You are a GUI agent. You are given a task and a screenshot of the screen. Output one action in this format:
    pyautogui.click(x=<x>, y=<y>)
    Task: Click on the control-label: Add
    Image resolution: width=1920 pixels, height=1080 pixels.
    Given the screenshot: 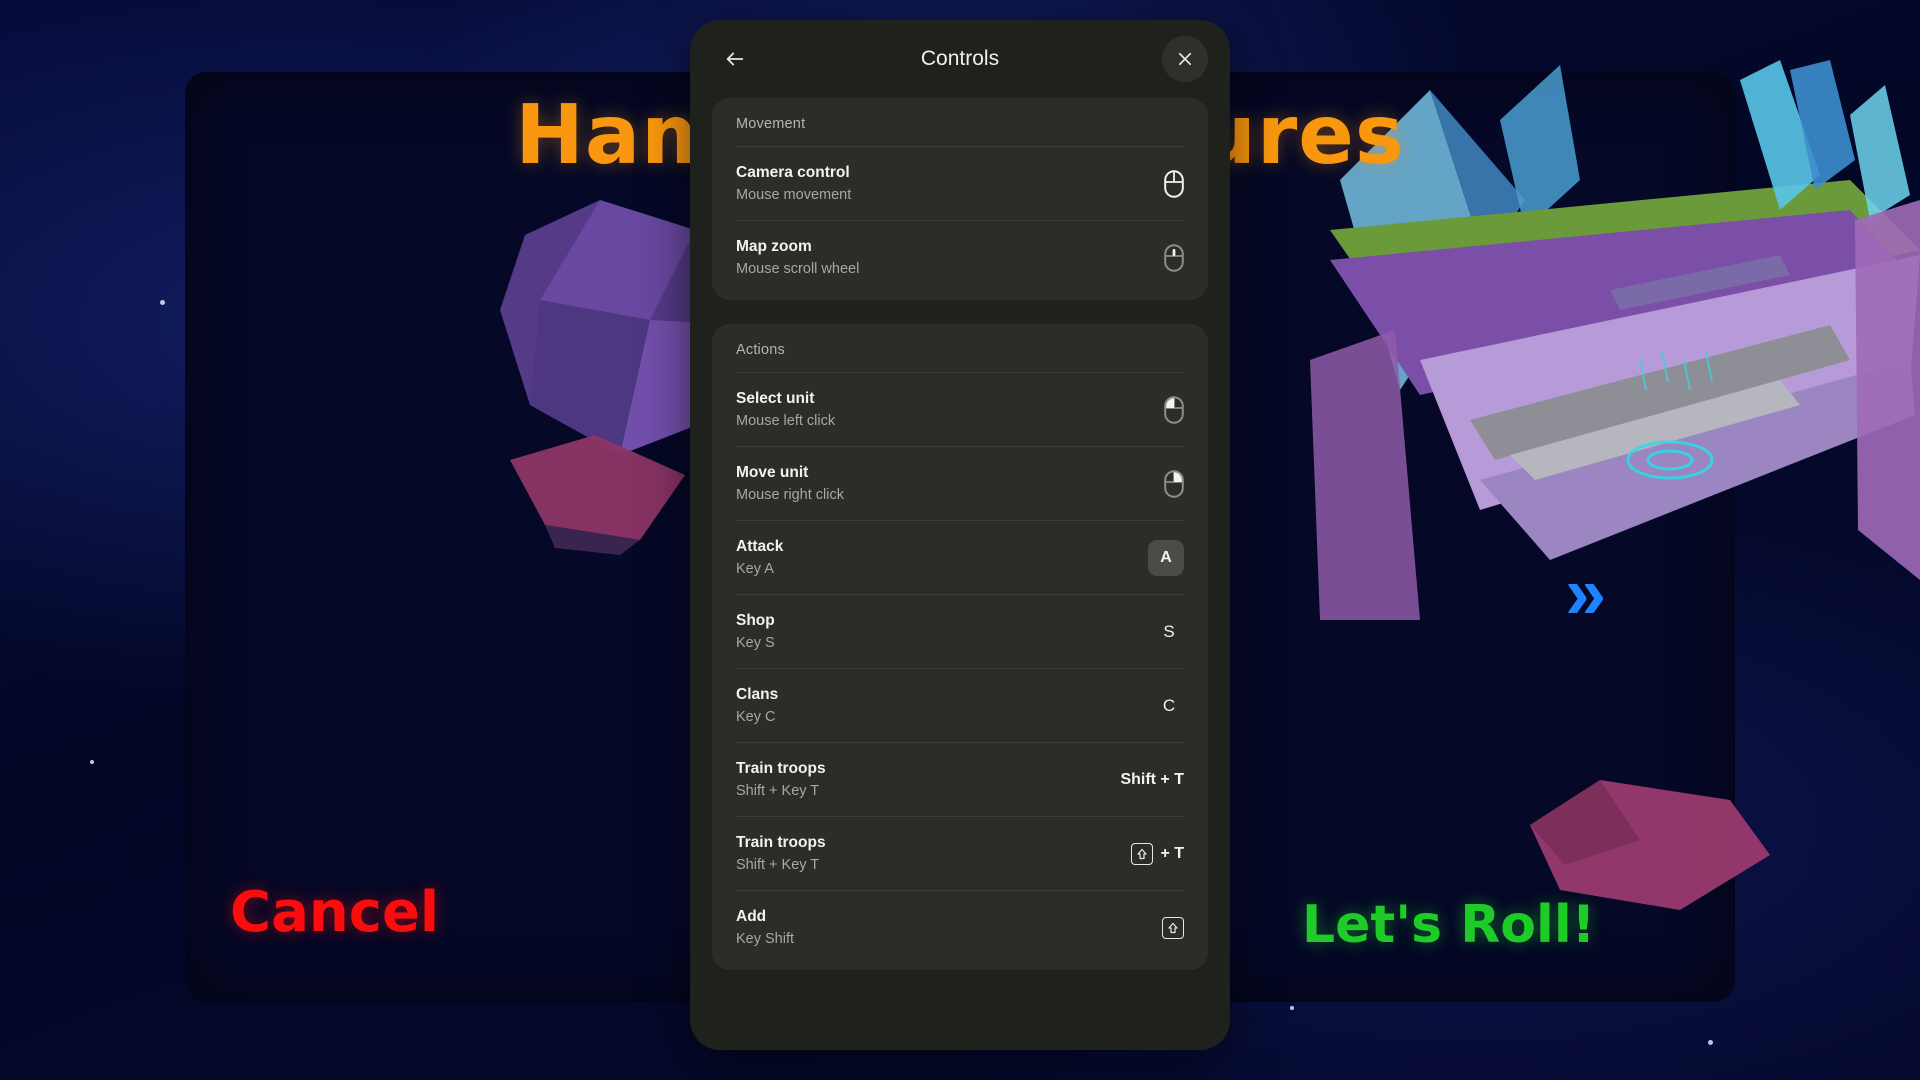 What is the action you would take?
    pyautogui.click(x=751, y=916)
    